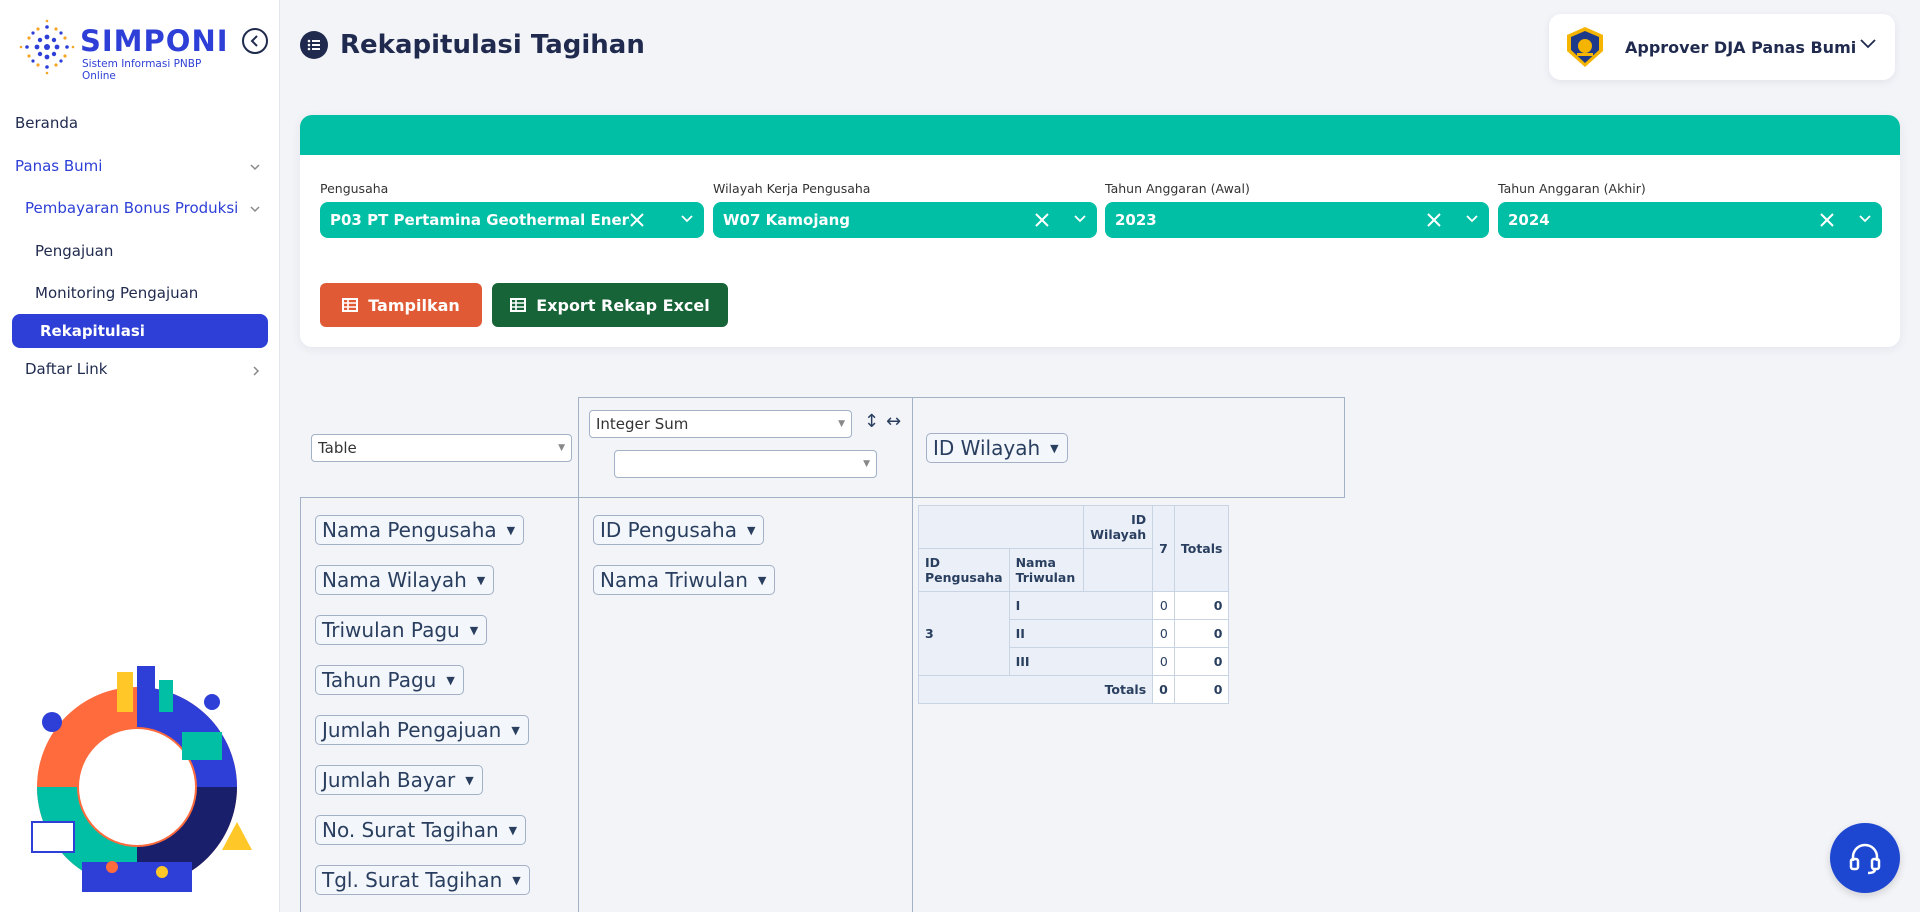 The height and width of the screenshot is (912, 1920). I want to click on filter-tahun-akhir: Tahun Anggaran (Akhir) 2024, so click(1690, 209).